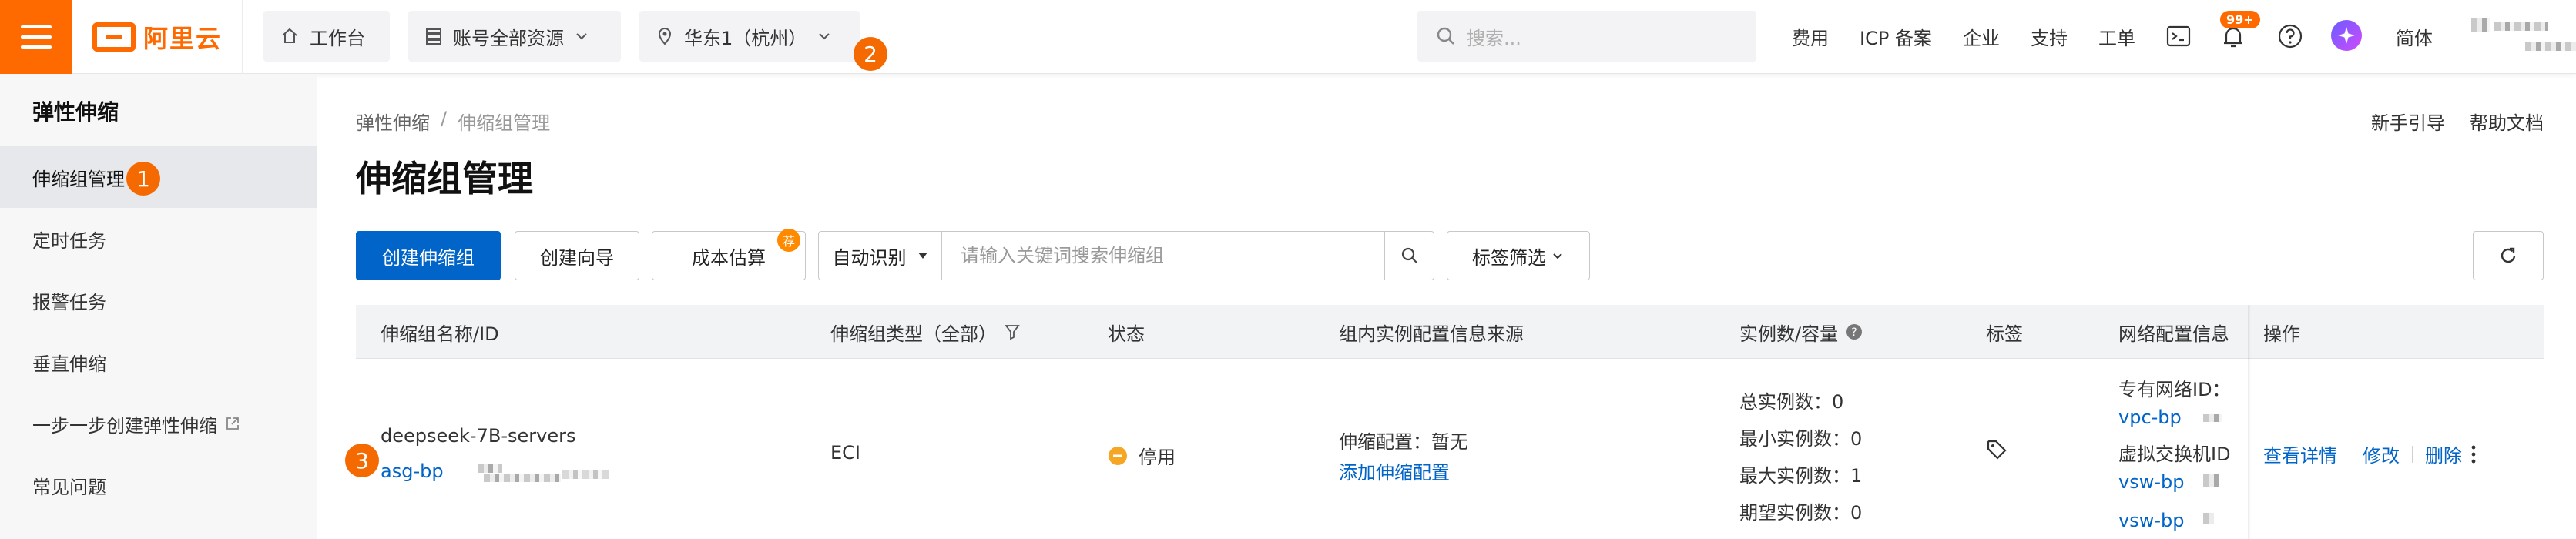 The height and width of the screenshot is (539, 2576). What do you see at coordinates (158, 300) in the screenshot?
I see `sidebar-item-alarm-tasks: 报警任务` at bounding box center [158, 300].